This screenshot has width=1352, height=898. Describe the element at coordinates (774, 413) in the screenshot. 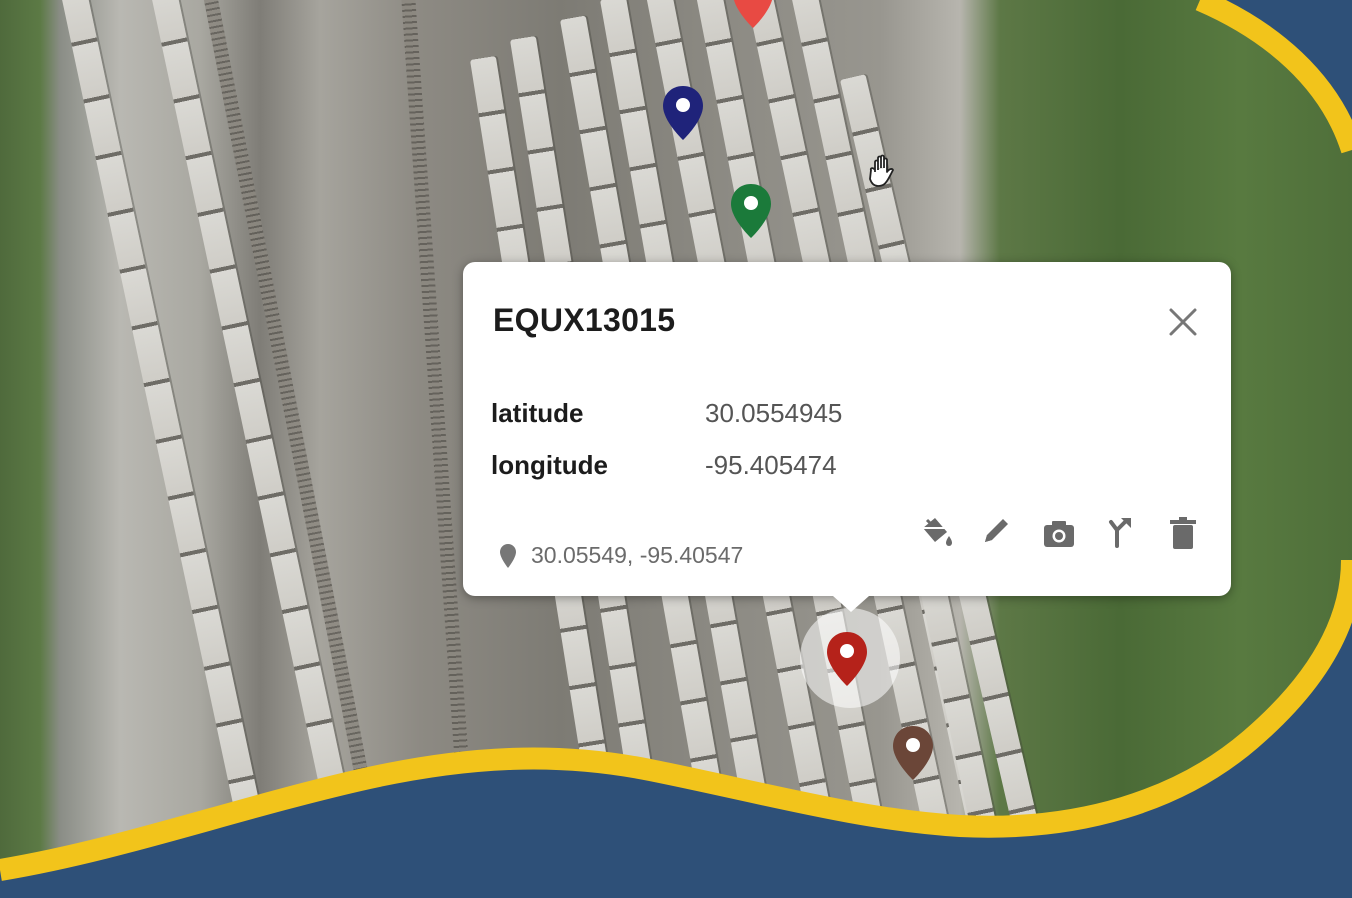

I see `property-value: 30.0554945` at that location.